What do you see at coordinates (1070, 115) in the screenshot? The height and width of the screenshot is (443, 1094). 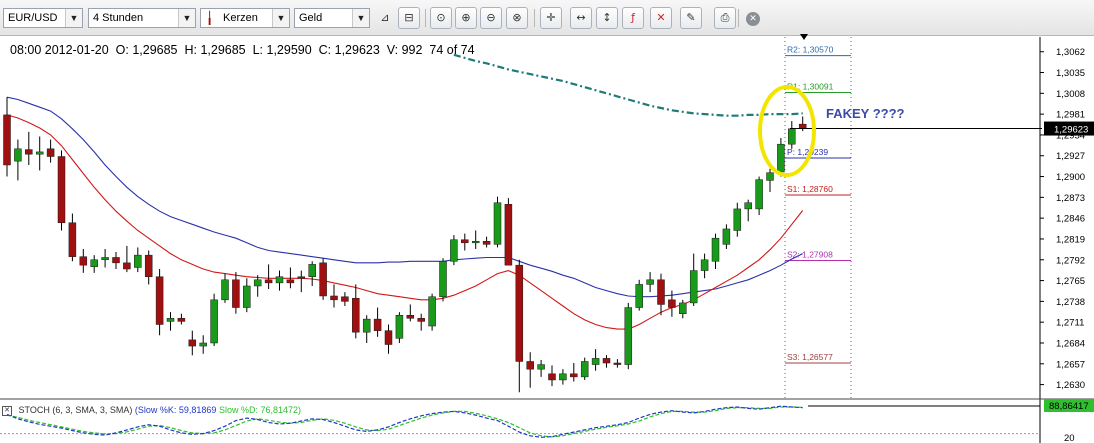 I see `price-tick-label: 1,2981` at bounding box center [1070, 115].